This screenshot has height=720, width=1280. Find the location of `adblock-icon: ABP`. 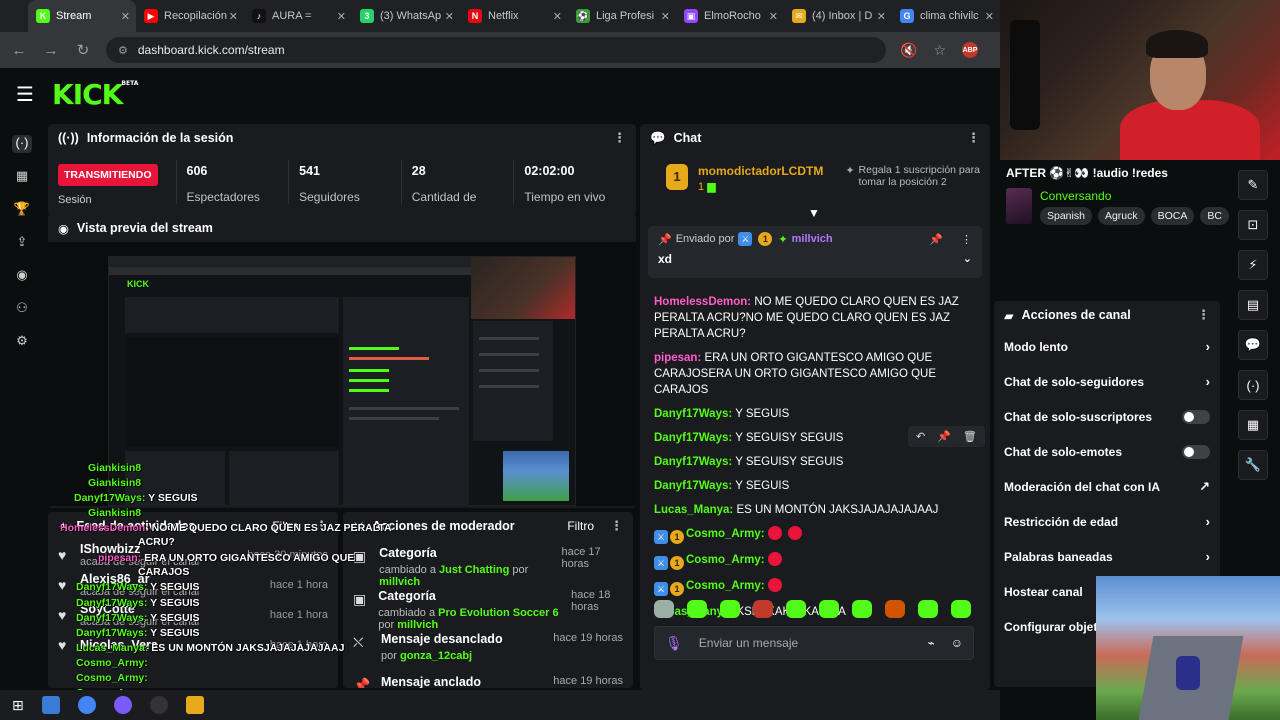

adblock-icon: ABP is located at coordinates (970, 50).